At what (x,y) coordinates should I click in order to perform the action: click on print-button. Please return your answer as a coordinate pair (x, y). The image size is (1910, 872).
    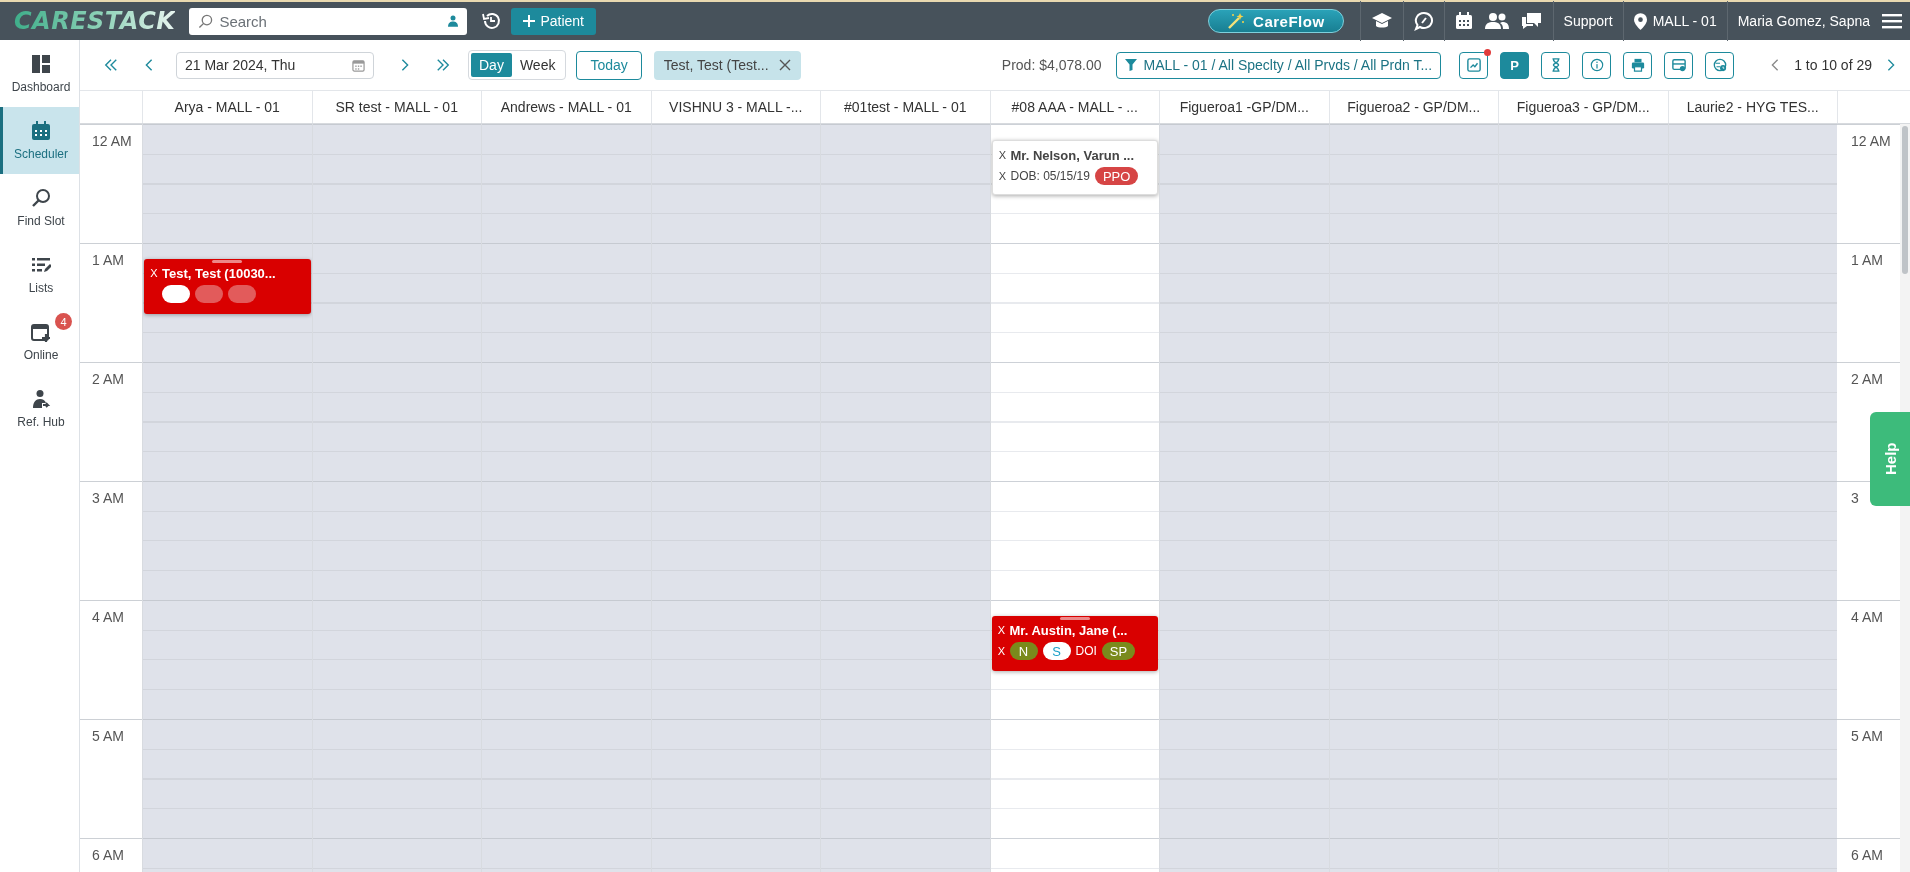
    Looking at the image, I should click on (1638, 65).